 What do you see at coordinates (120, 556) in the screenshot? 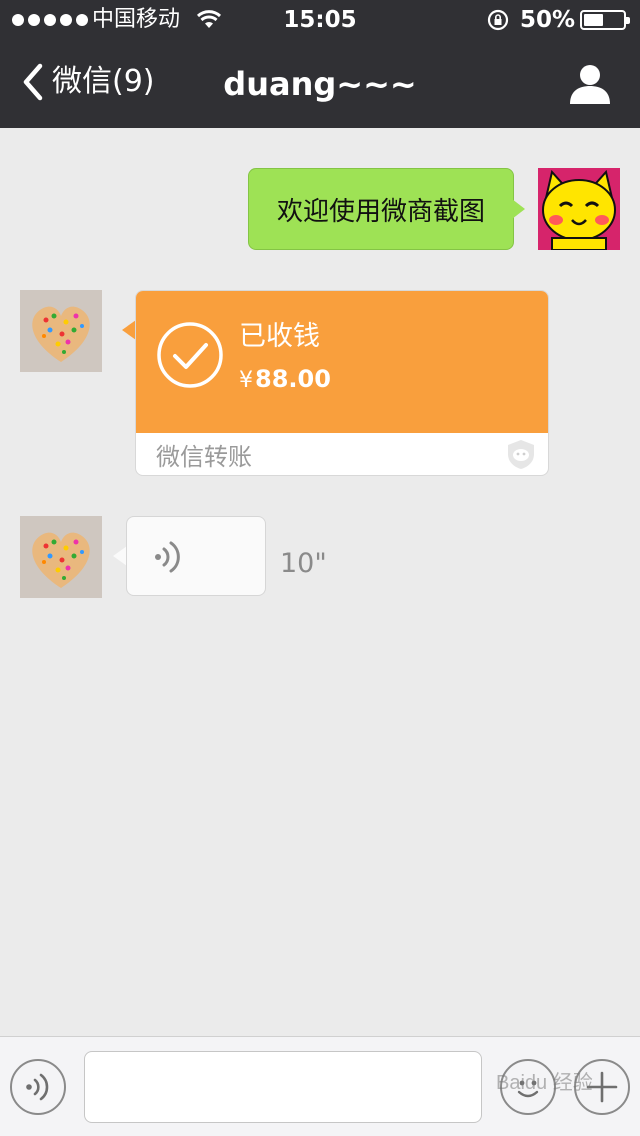
I see `voice-bubble-tail` at bounding box center [120, 556].